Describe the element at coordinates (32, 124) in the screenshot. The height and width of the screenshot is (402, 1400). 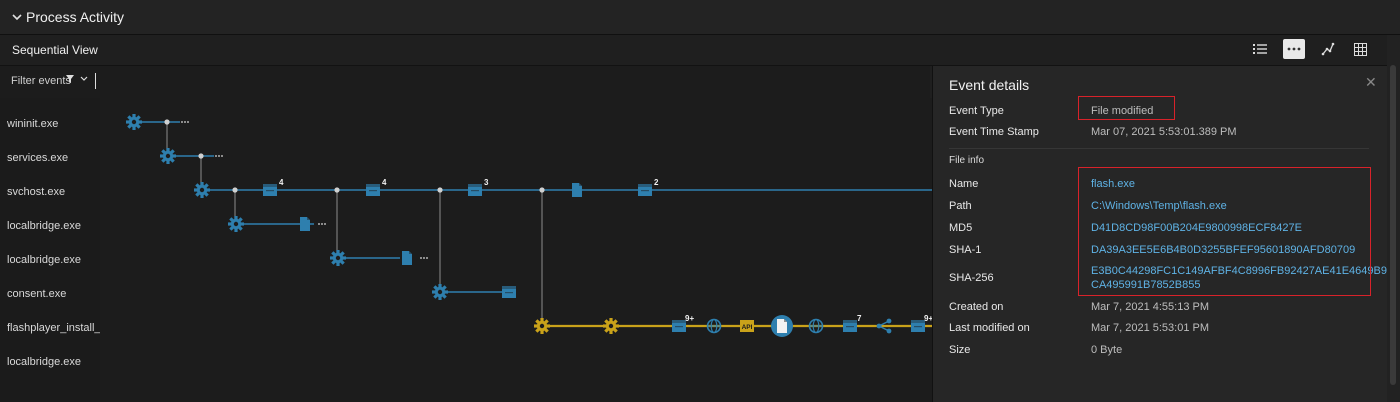
I see `process-label: wininit.exe` at that location.